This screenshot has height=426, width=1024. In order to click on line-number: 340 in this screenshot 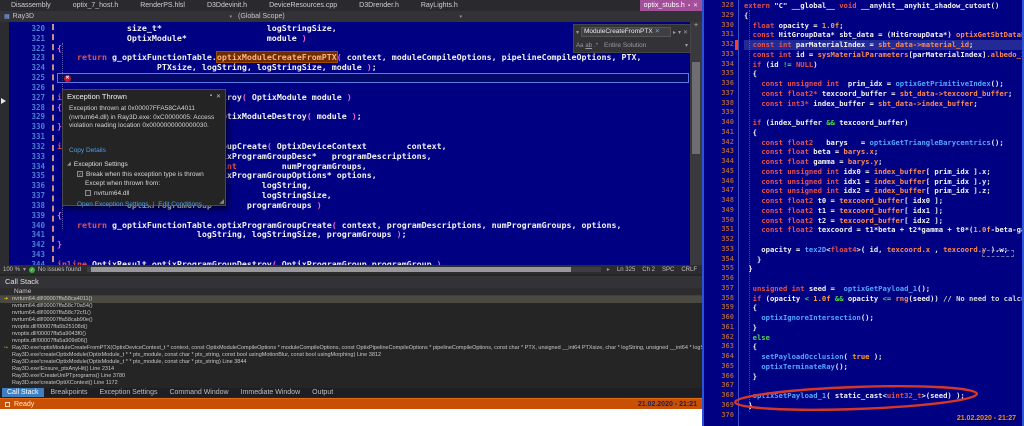, I will do `click(27, 226)`.